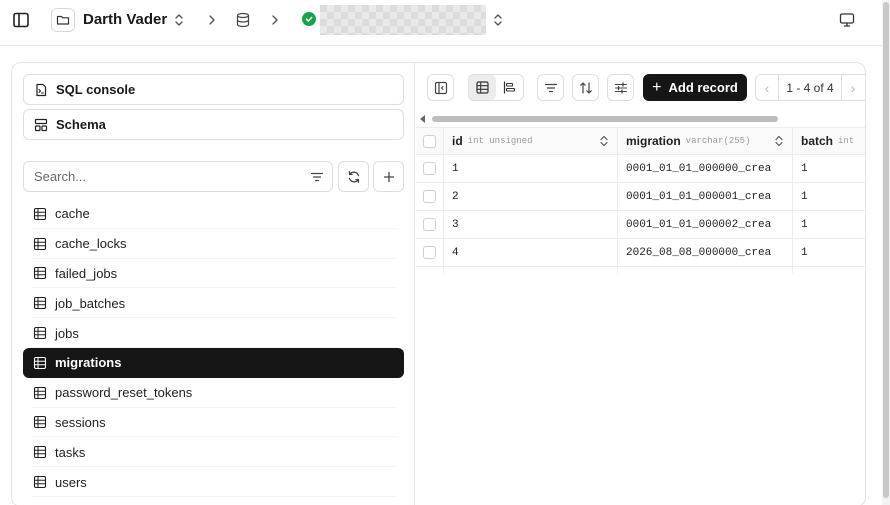 Image resolution: width=890 pixels, height=505 pixels. What do you see at coordinates (63, 20) in the screenshot?
I see `folder-icon` at bounding box center [63, 20].